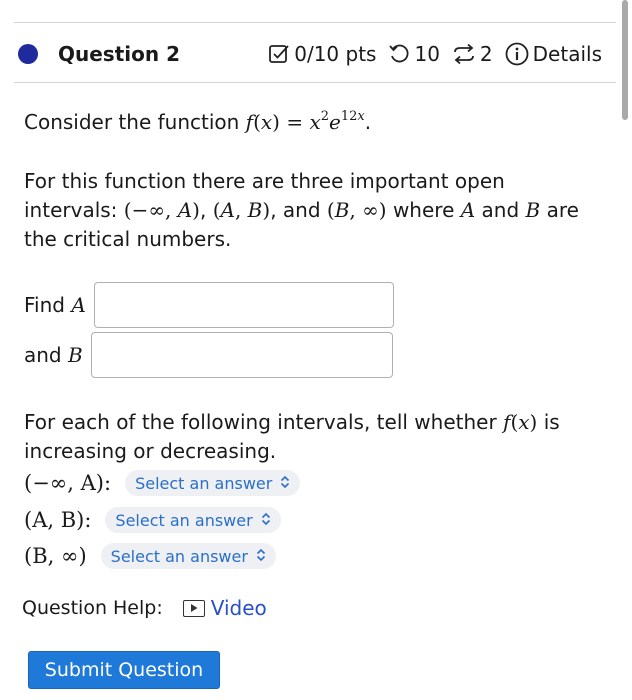 The height and width of the screenshot is (700, 632). I want to click on attempts-text: 10, so click(427, 54).